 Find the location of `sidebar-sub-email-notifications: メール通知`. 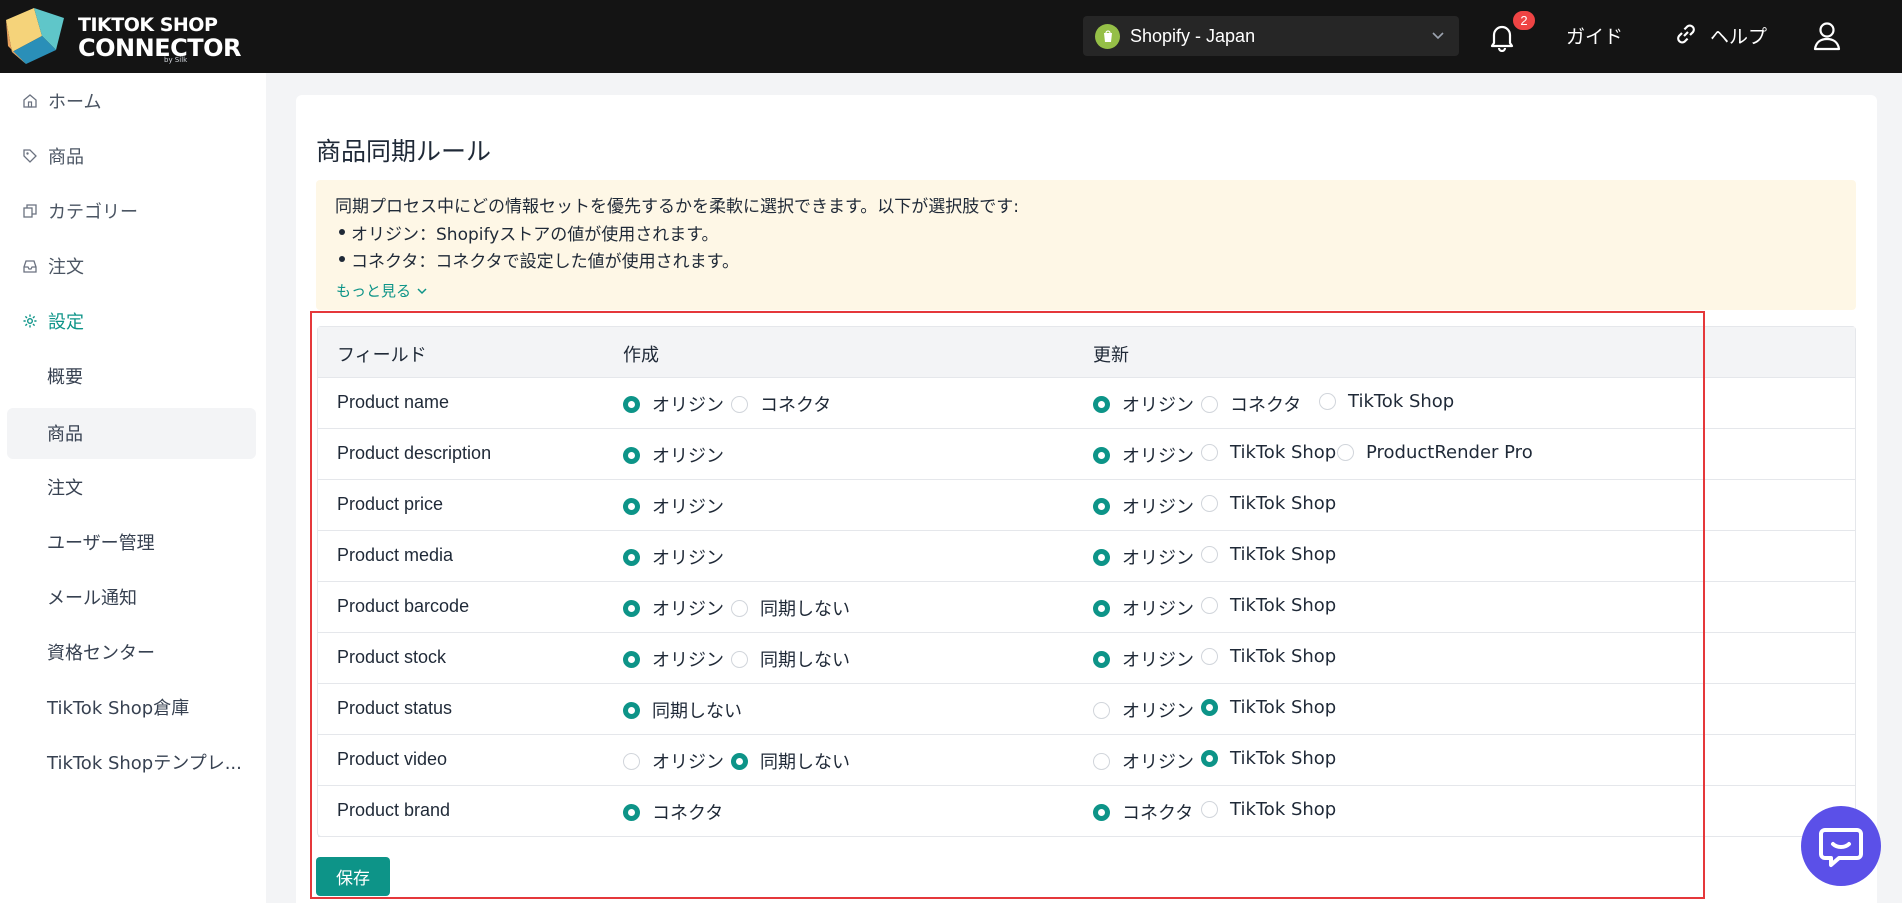

sidebar-sub-email-notifications: メール通知 is located at coordinates (92, 597).